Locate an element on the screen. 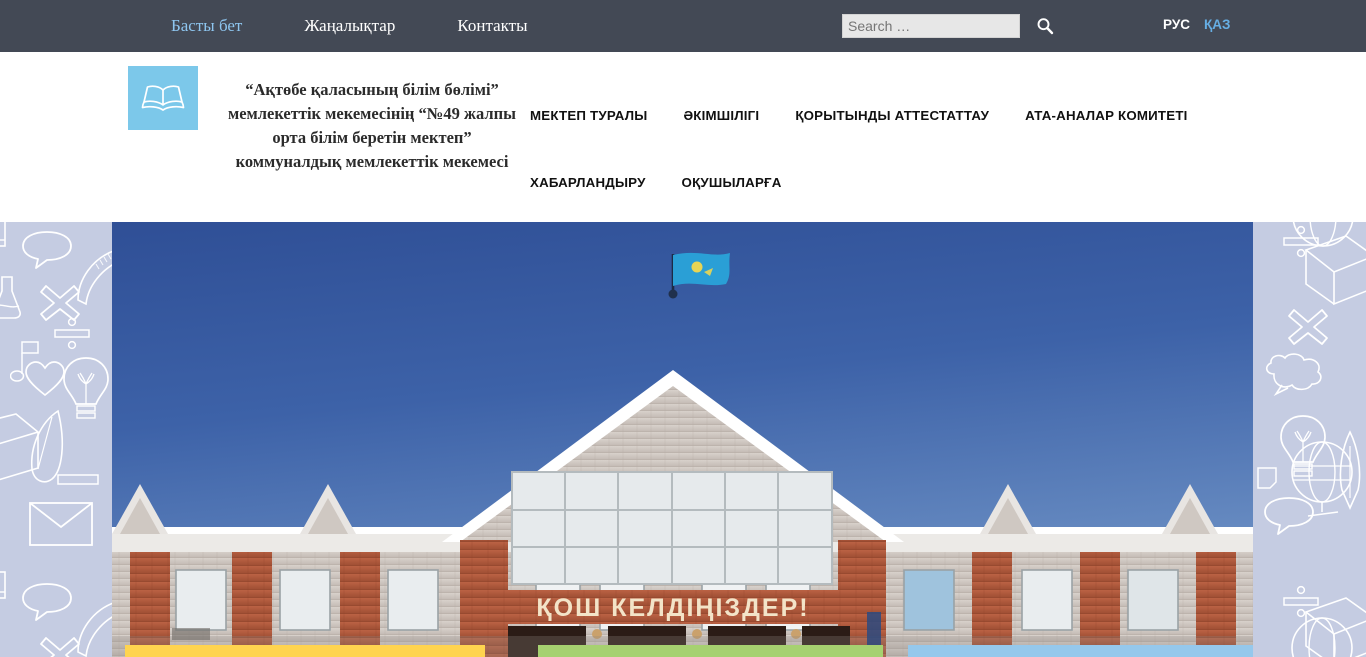 This screenshot has height=657, width=1366. open-book-icon is located at coordinates (163, 98).